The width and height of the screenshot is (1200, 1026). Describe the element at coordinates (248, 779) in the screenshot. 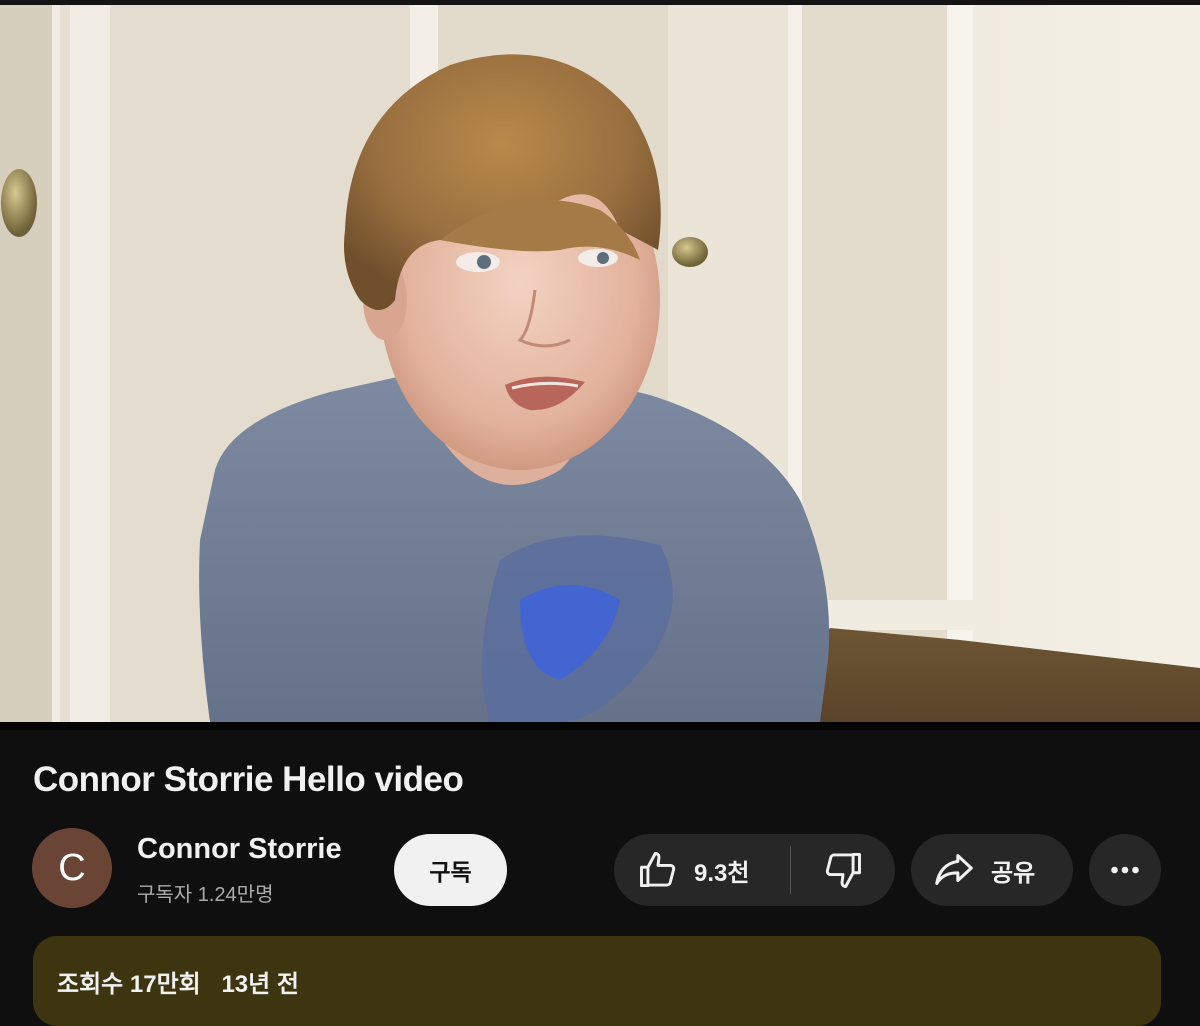

I see `video-title: Connor Storrie Hello video` at that location.